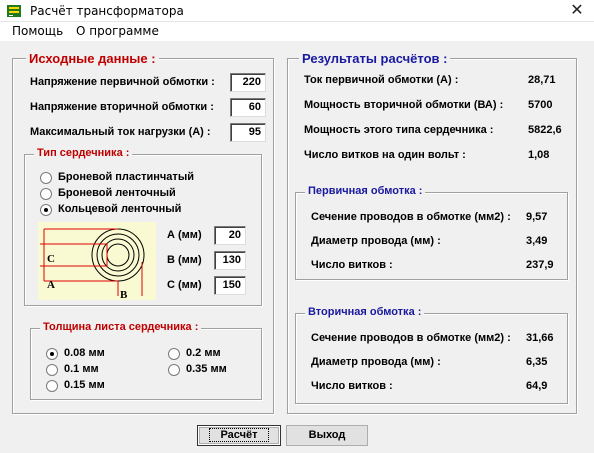 The width and height of the screenshot is (594, 453). I want to click on dim-a-field: 20, so click(230, 235).